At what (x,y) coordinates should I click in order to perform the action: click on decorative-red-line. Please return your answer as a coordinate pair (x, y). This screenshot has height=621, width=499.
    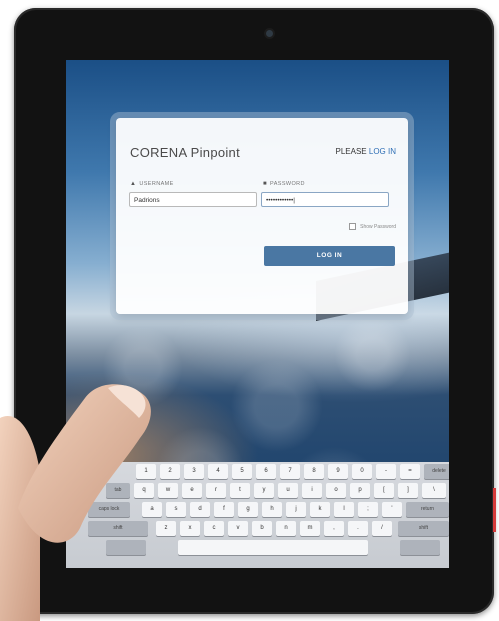
    Looking at the image, I should click on (494, 510).